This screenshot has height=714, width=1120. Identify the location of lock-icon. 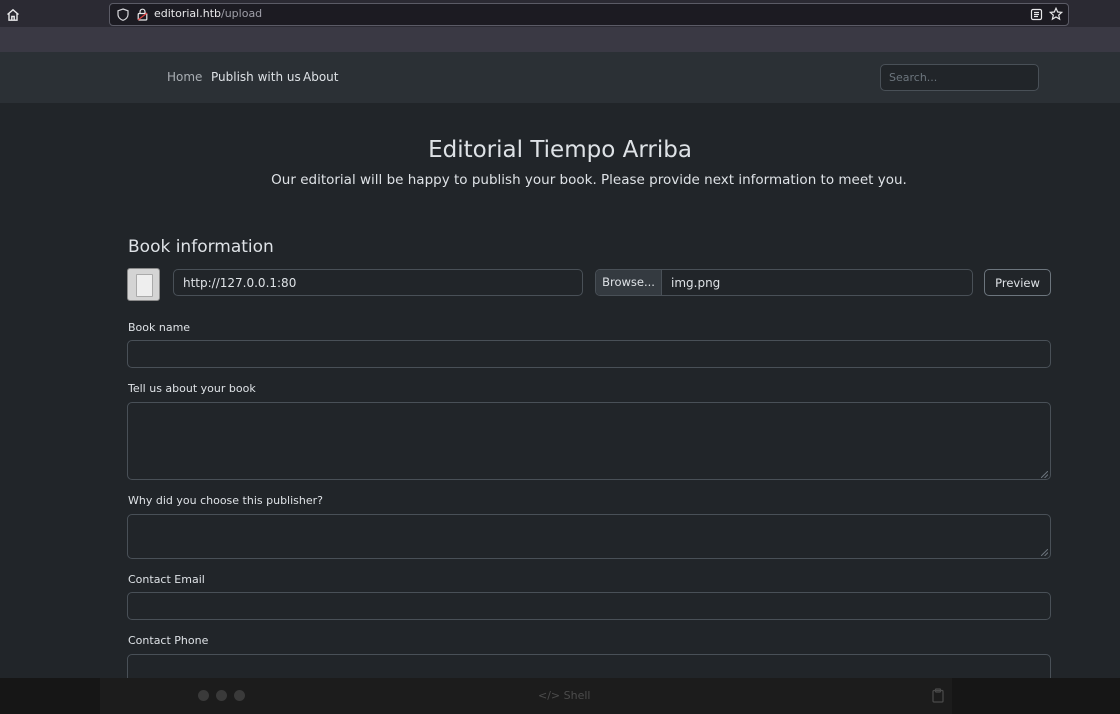
(142, 14).